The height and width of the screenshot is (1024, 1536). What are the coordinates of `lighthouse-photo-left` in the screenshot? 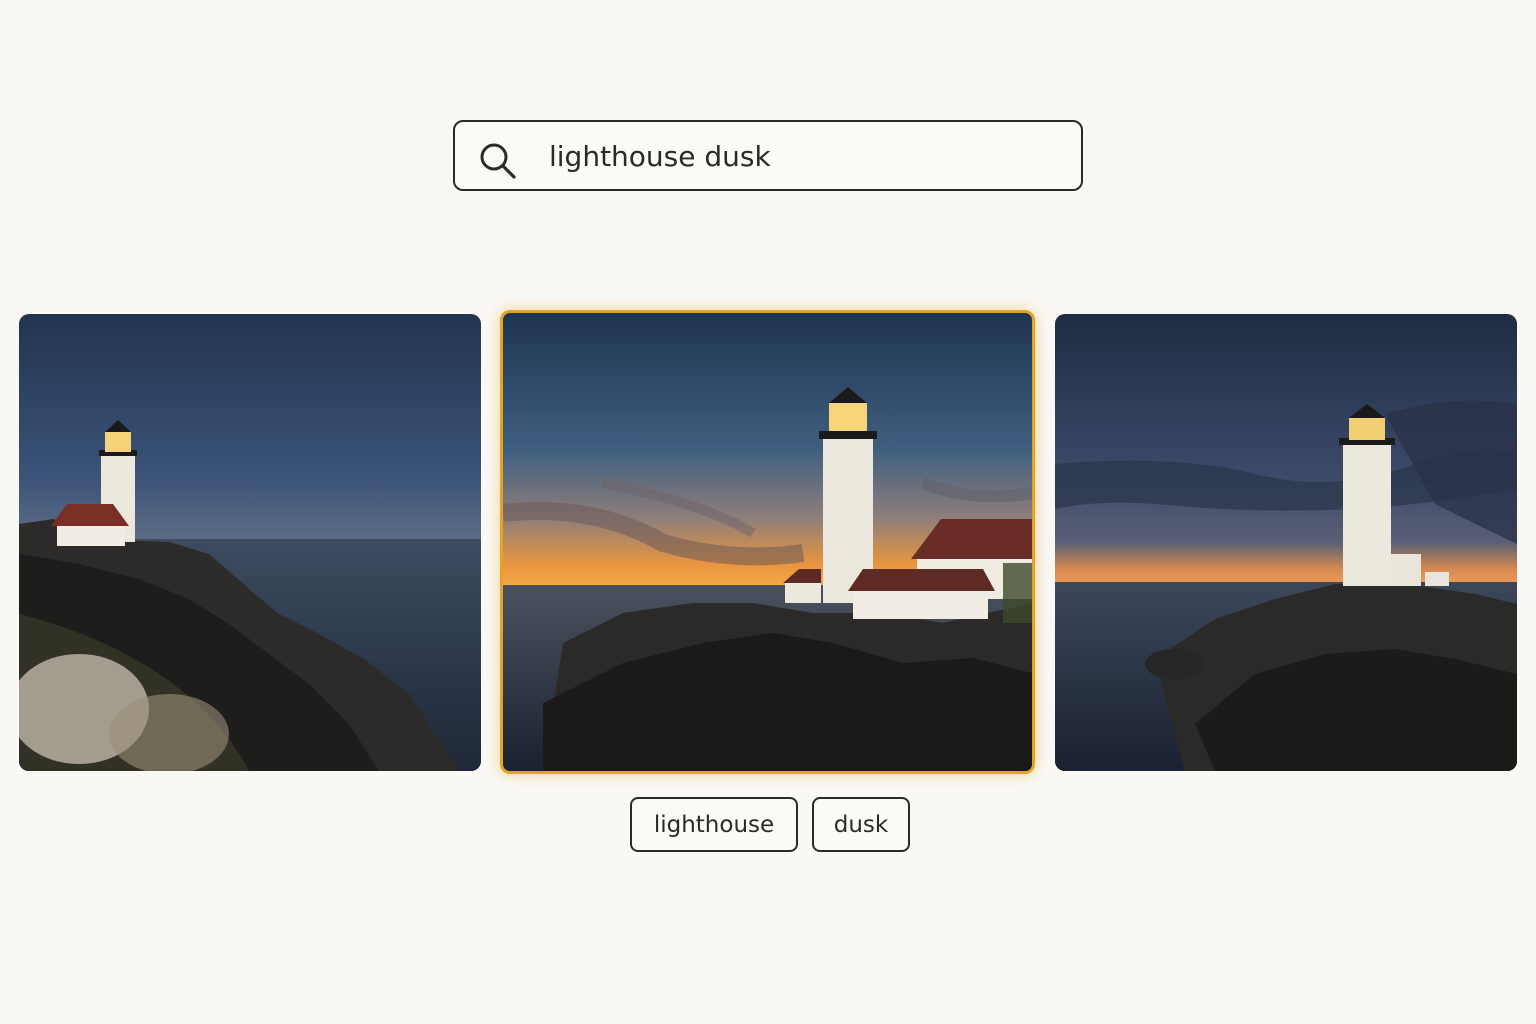 It's located at (250, 542).